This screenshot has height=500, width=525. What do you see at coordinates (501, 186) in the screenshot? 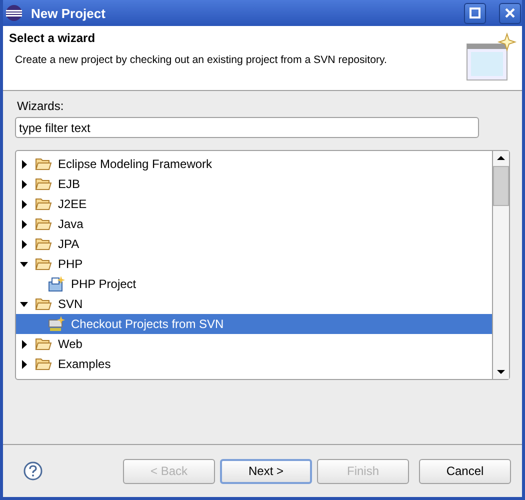
I see `scroll-thumb` at bounding box center [501, 186].